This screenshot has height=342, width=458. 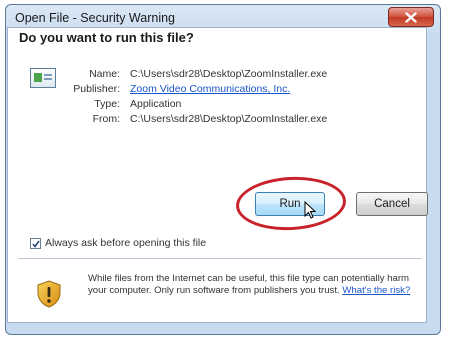 I want to click on checkmark-icon, so click(x=36, y=244).